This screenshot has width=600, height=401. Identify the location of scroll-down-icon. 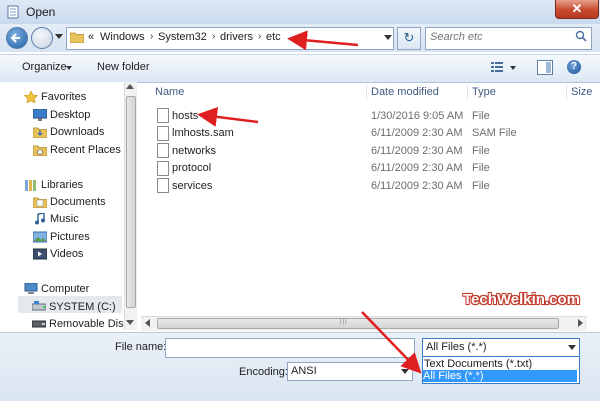
(130, 322).